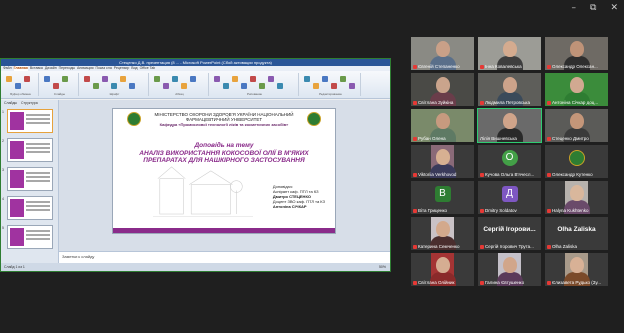  I want to click on participant-tile: Рубан Олена, so click(442, 125).